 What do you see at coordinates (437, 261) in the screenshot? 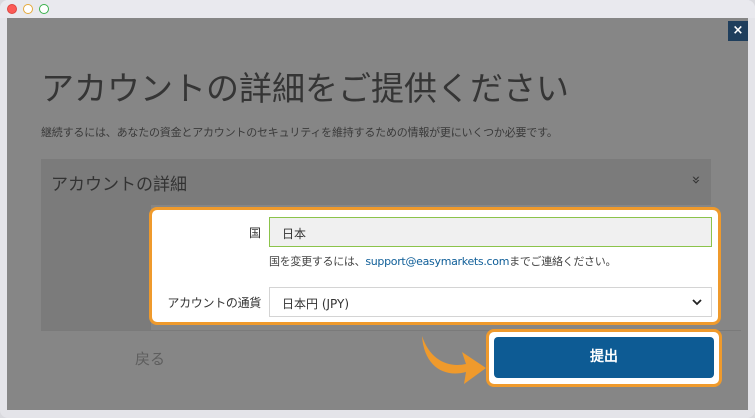
I see `support-email-link: support@easymarkets.com` at bounding box center [437, 261].